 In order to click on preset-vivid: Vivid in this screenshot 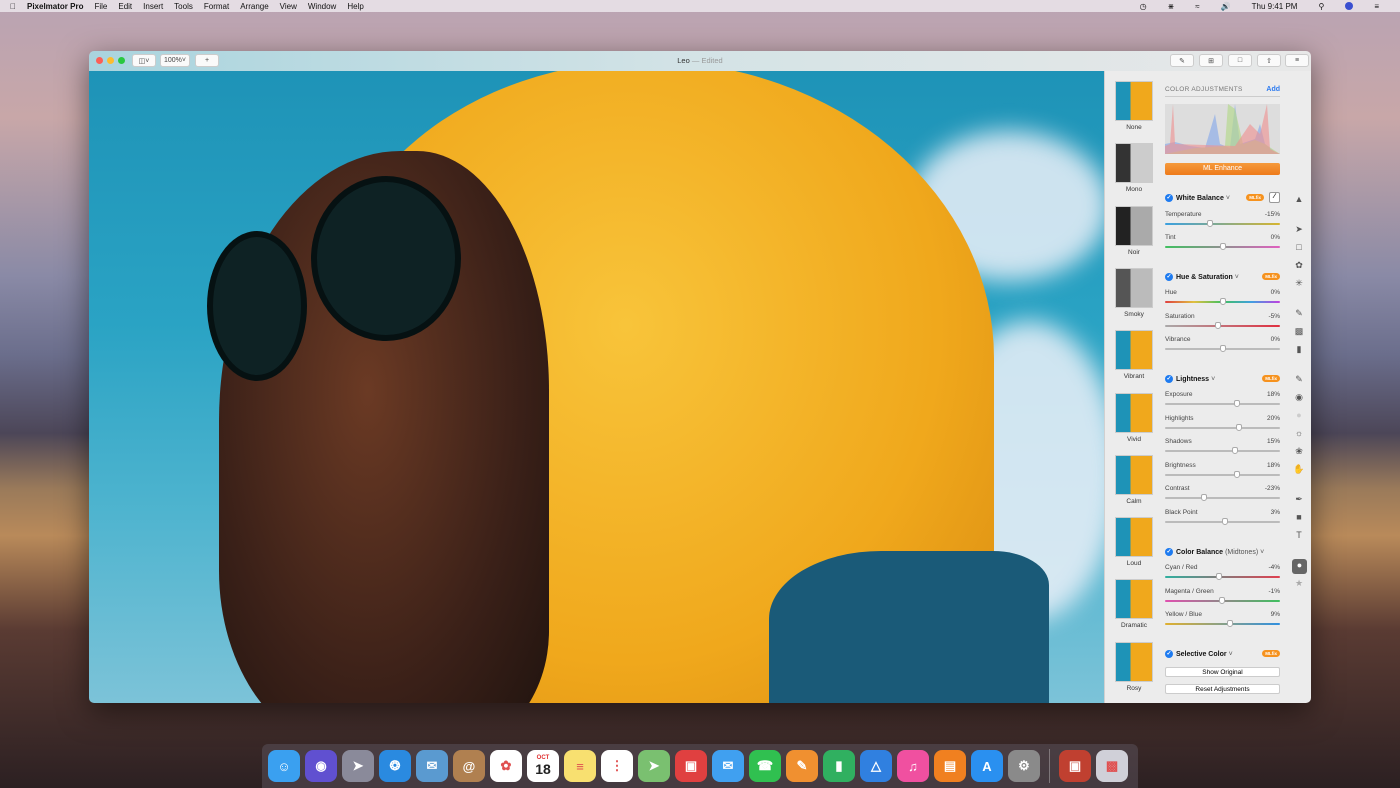, I will do `click(1134, 417)`.